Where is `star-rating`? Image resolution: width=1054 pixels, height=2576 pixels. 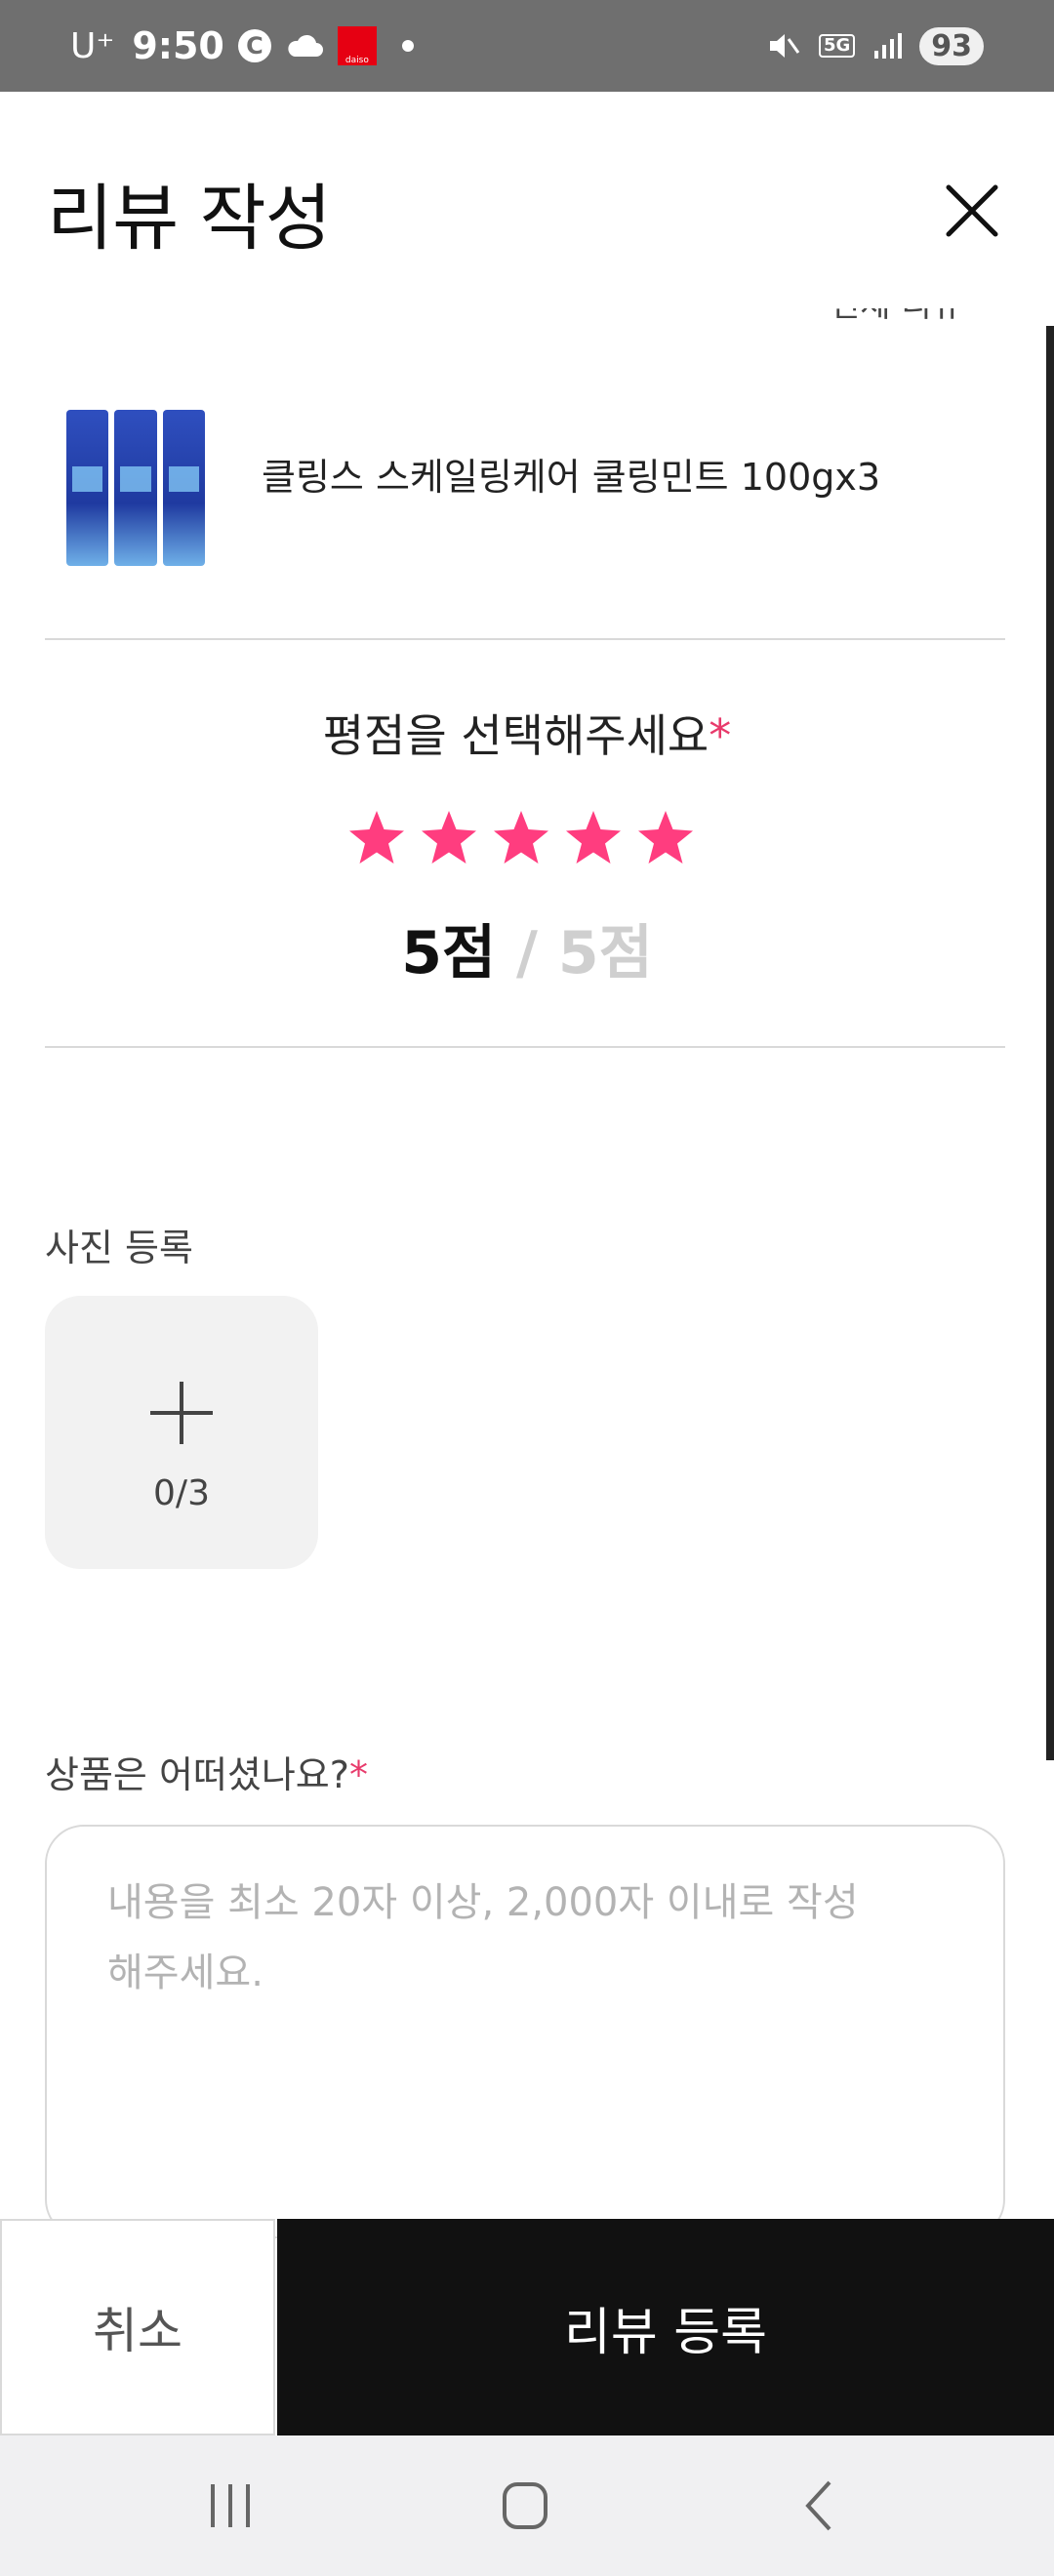 star-rating is located at coordinates (521, 838).